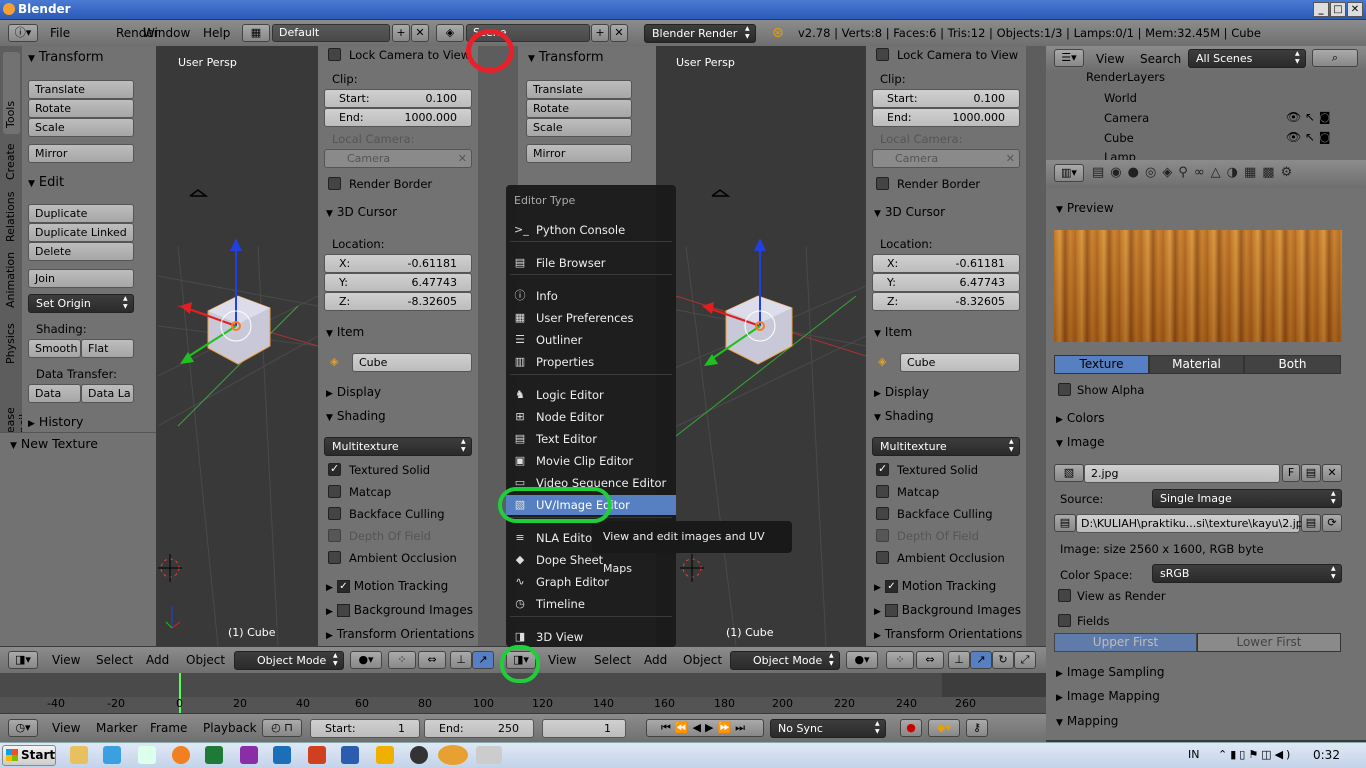  What do you see at coordinates (960, 362) in the screenshot?
I see `right-item-name-field: Cube` at bounding box center [960, 362].